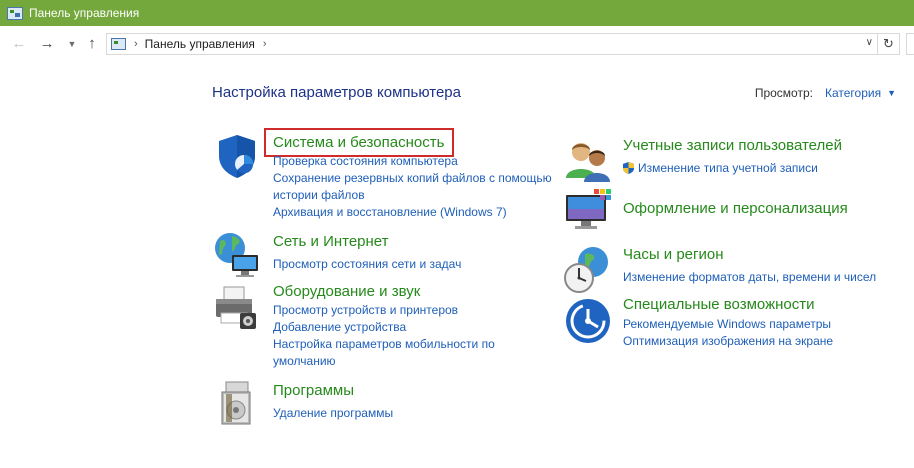 This screenshot has height=468, width=914. I want to click on category-network-internet: Сеть и Интернет, so click(331, 241).